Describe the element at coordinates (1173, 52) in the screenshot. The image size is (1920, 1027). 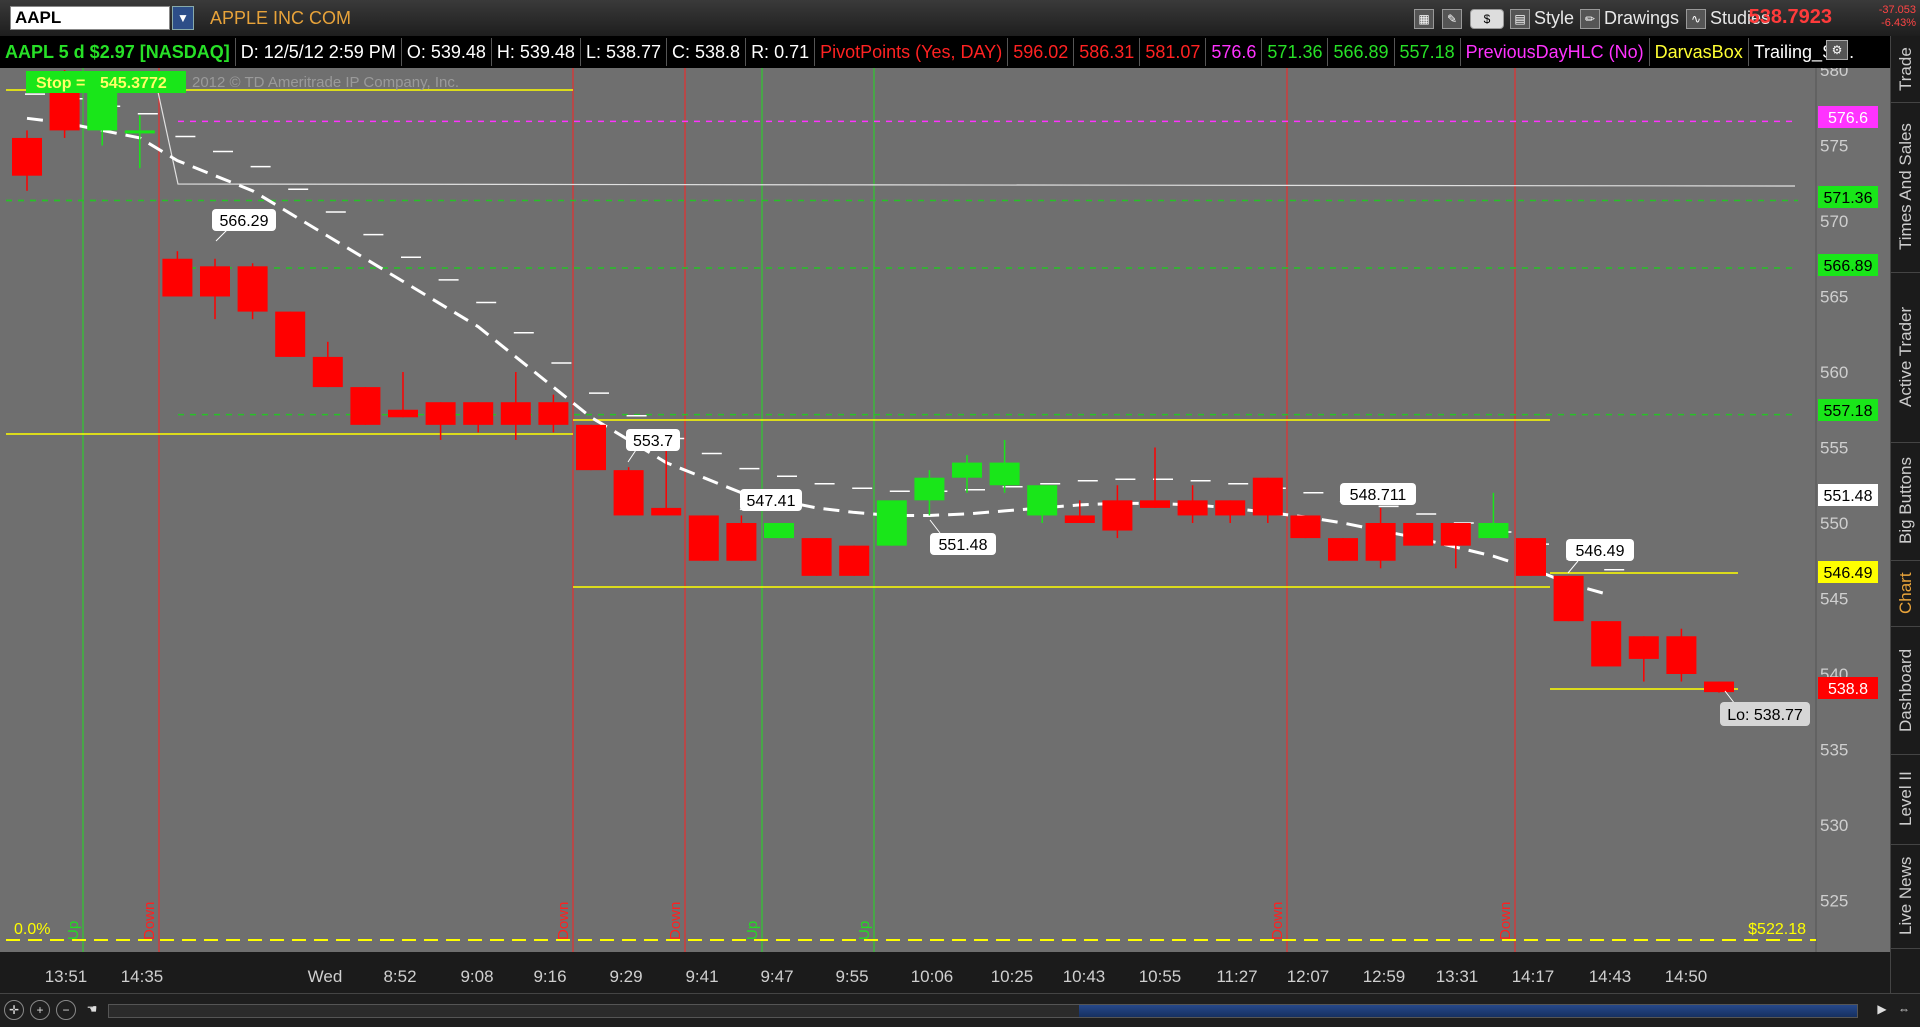
I see `pivot-r1: 581.07` at that location.